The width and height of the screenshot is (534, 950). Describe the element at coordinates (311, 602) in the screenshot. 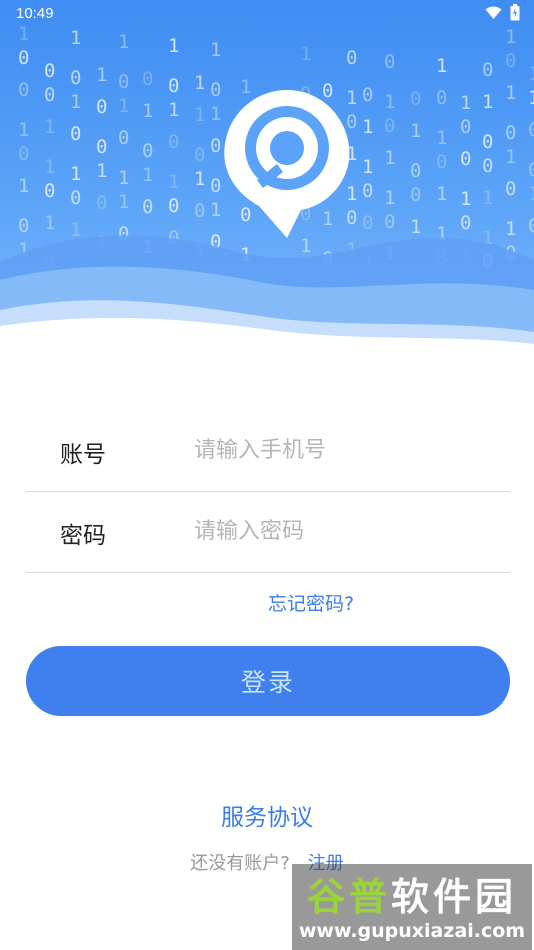

I see `forgot-password-link: 忘记密码?` at that location.